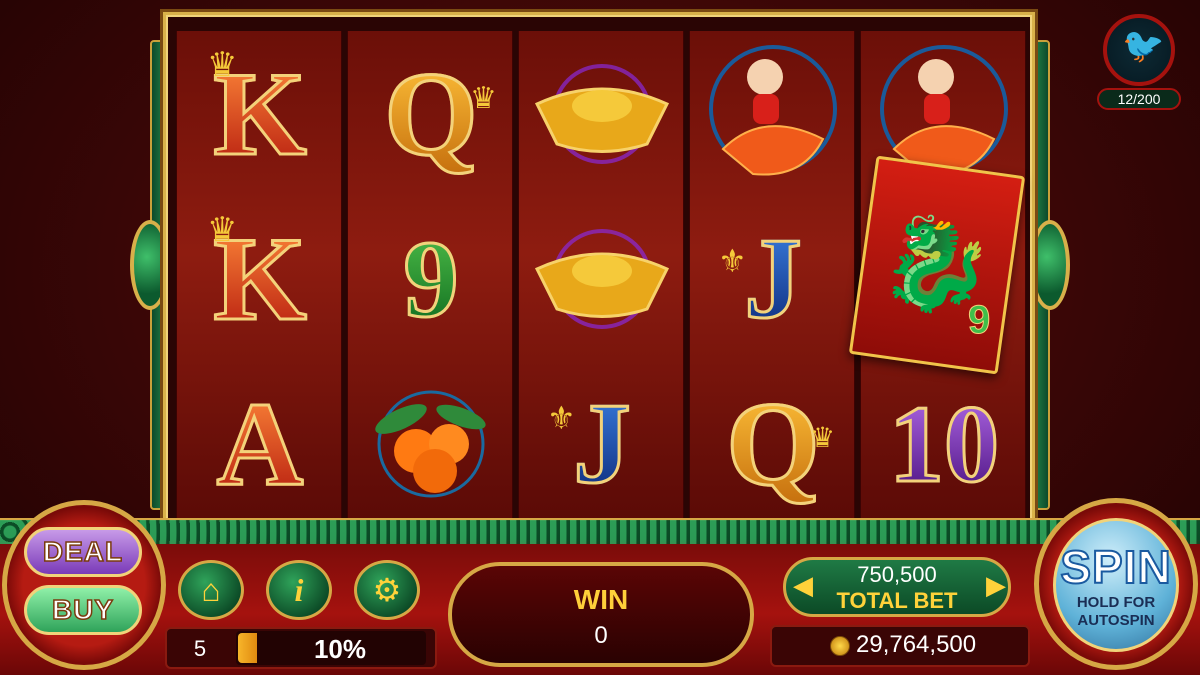 This screenshot has width=1200, height=675. I want to click on gear-icon: ⚙, so click(387, 590).